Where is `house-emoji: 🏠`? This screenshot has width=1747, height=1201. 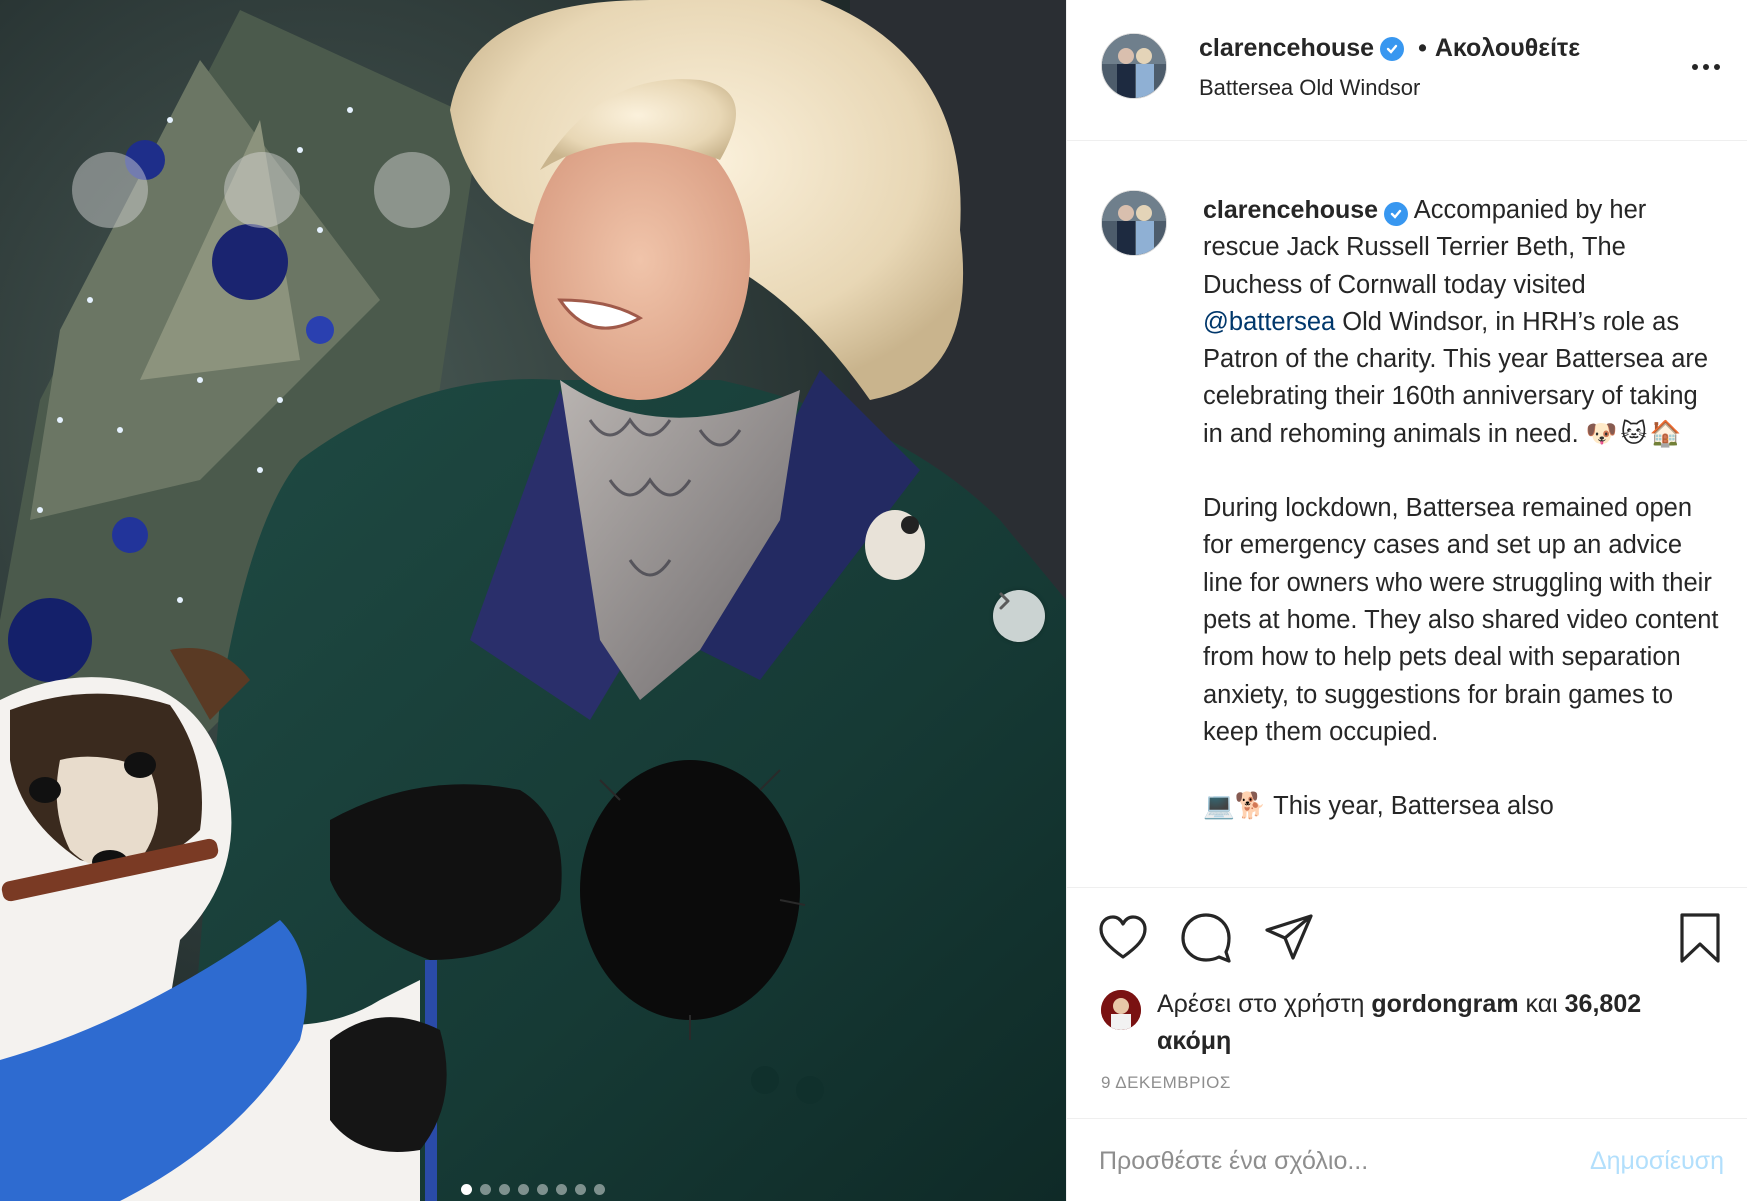 house-emoji: 🏠 is located at coordinates (1665, 433).